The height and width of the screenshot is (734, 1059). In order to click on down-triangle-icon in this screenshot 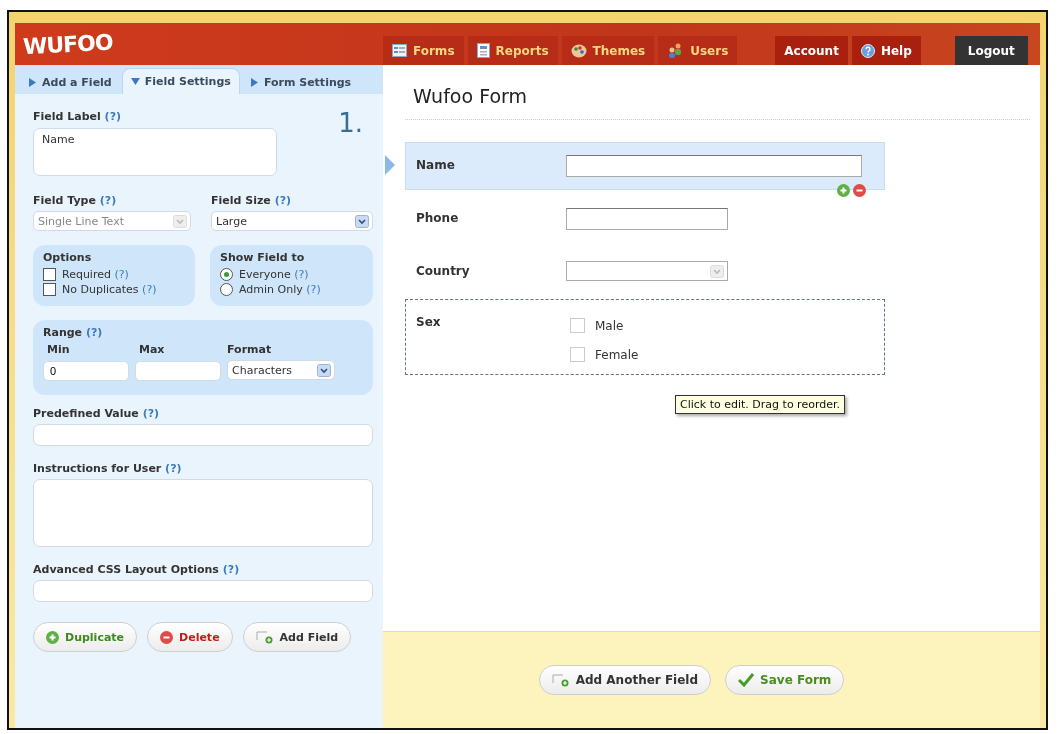, I will do `click(135, 81)`.